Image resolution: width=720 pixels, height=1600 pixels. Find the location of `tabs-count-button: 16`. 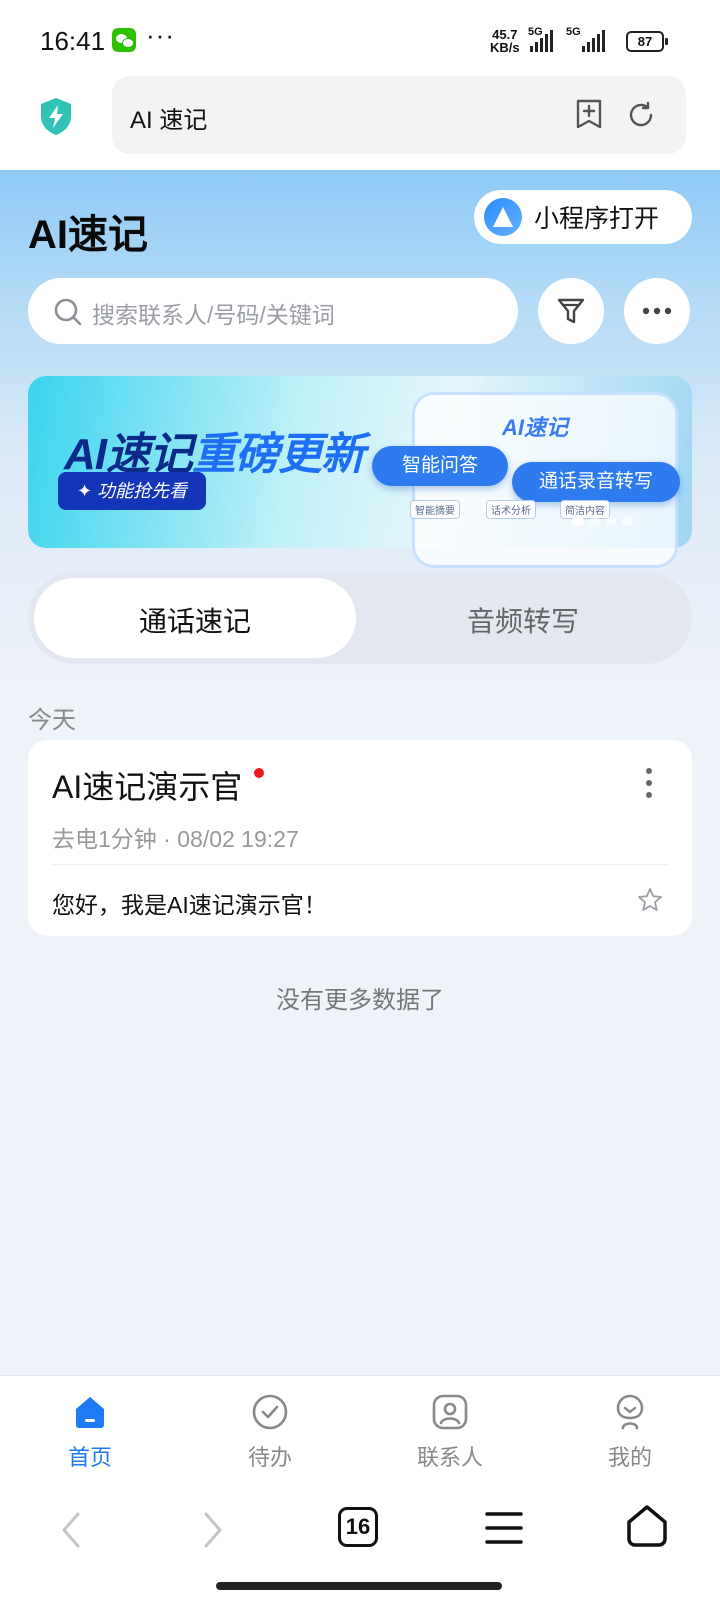

tabs-count-button: 16 is located at coordinates (358, 1527).